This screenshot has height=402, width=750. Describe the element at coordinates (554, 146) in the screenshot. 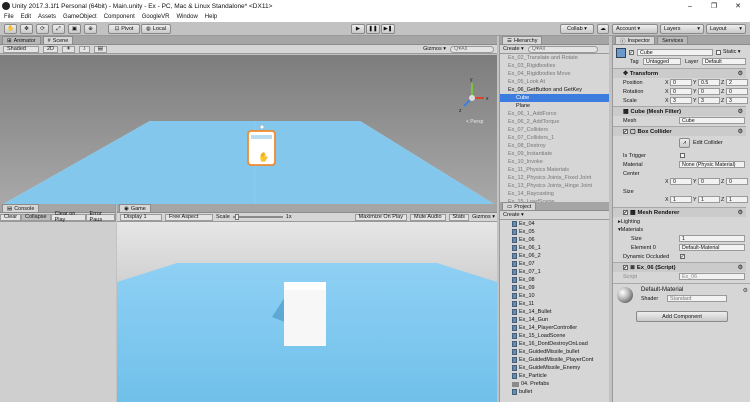

I see `hierarchy-item: Ex_08_Destroy` at that location.